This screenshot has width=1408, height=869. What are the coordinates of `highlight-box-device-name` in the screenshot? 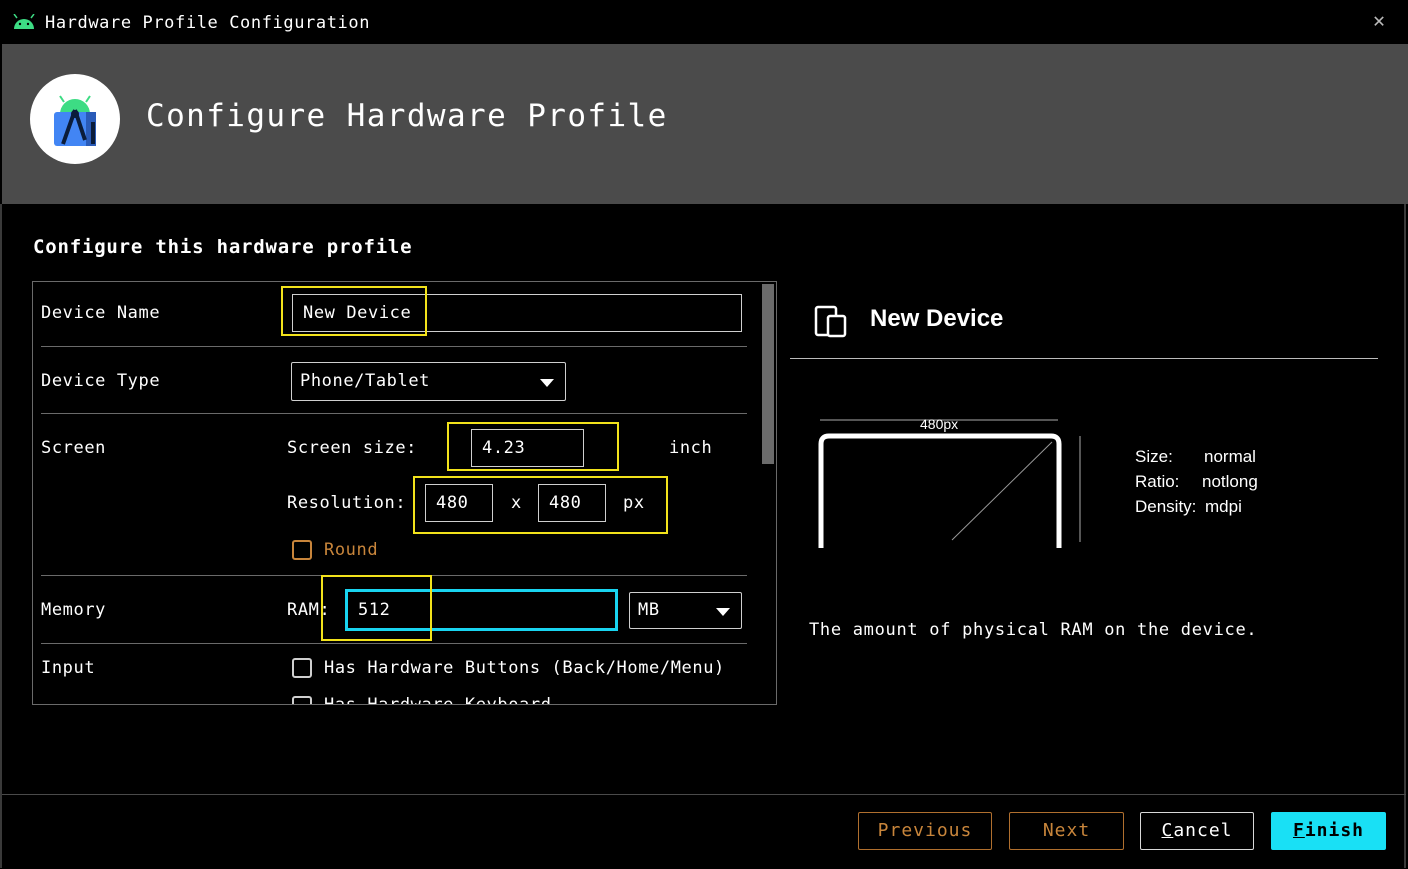 It's located at (354, 311).